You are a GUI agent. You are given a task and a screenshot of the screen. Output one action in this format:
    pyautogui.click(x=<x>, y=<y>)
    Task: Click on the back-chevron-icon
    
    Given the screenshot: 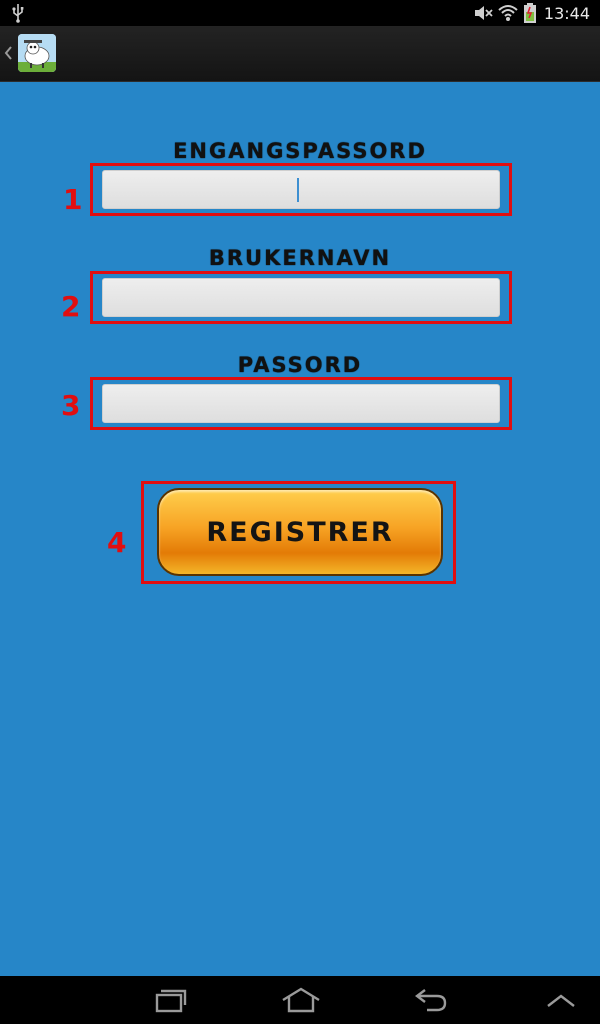 What is the action you would take?
    pyautogui.click(x=8, y=53)
    